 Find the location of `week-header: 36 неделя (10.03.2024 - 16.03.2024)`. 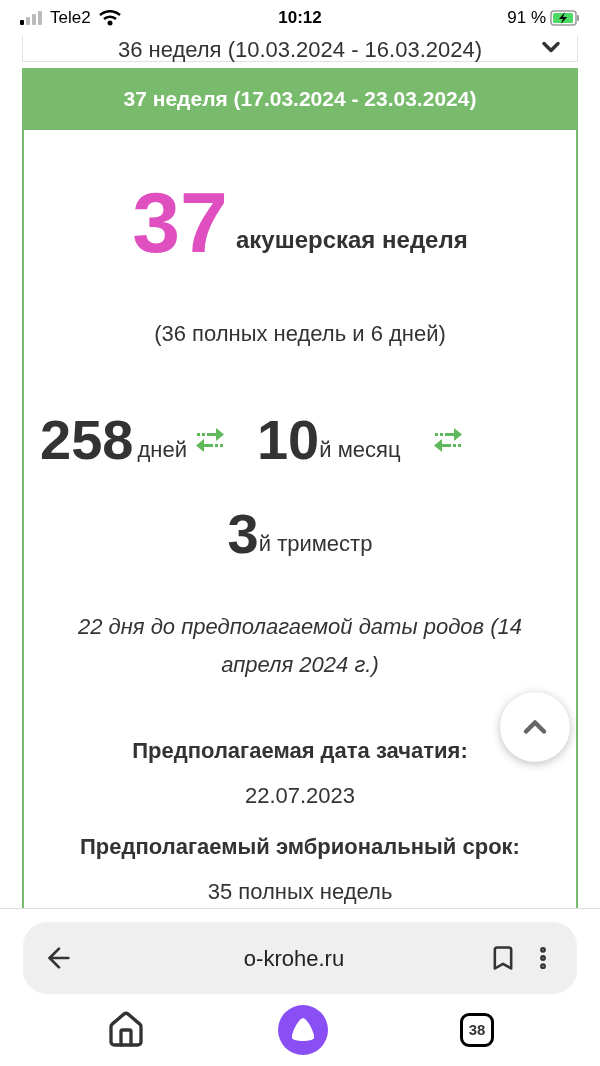

week-header: 36 неделя (10.03.2024 - 16.03.2024) is located at coordinates (300, 49).